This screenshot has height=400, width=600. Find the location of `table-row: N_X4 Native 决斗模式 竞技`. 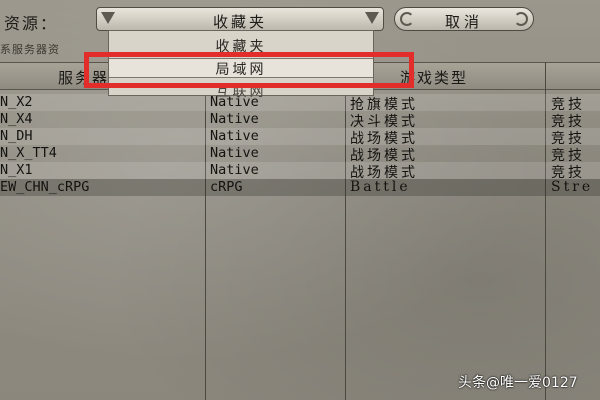

table-row: N_X4 Native 决斗模式 竞技 is located at coordinates (300, 120).